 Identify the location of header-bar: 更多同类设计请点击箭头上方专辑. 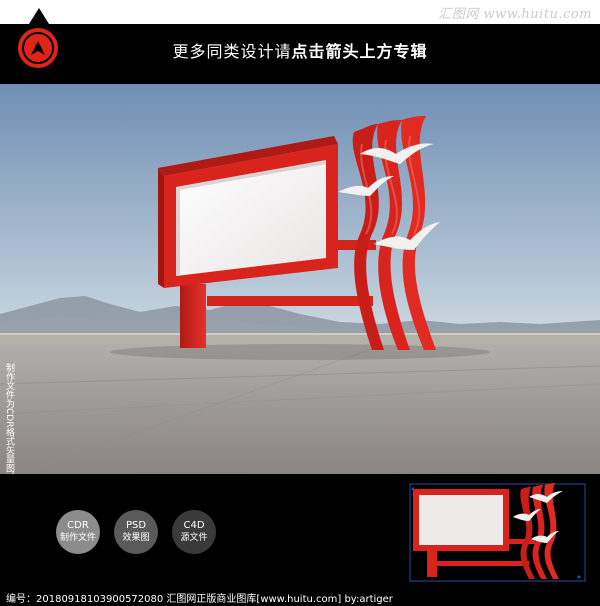
(300, 54).